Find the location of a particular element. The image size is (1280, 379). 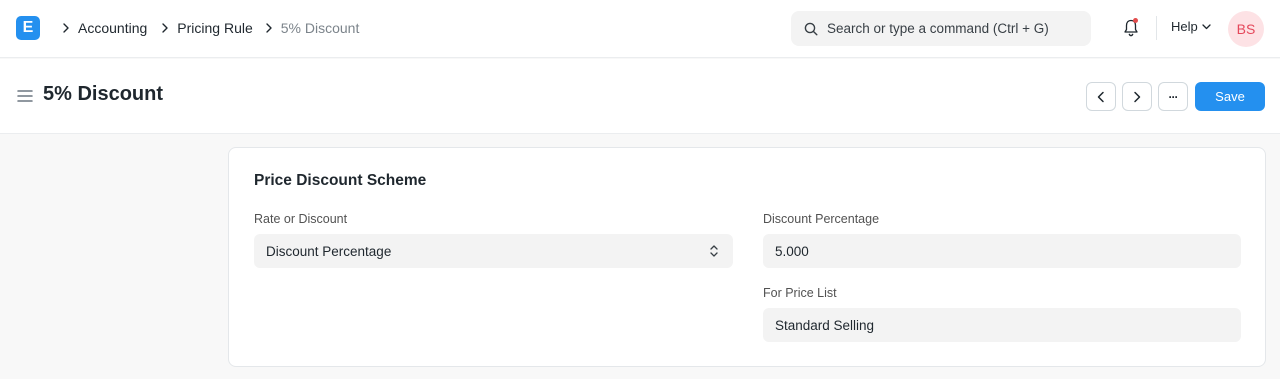

page-title: 5% Discount is located at coordinates (103, 94).